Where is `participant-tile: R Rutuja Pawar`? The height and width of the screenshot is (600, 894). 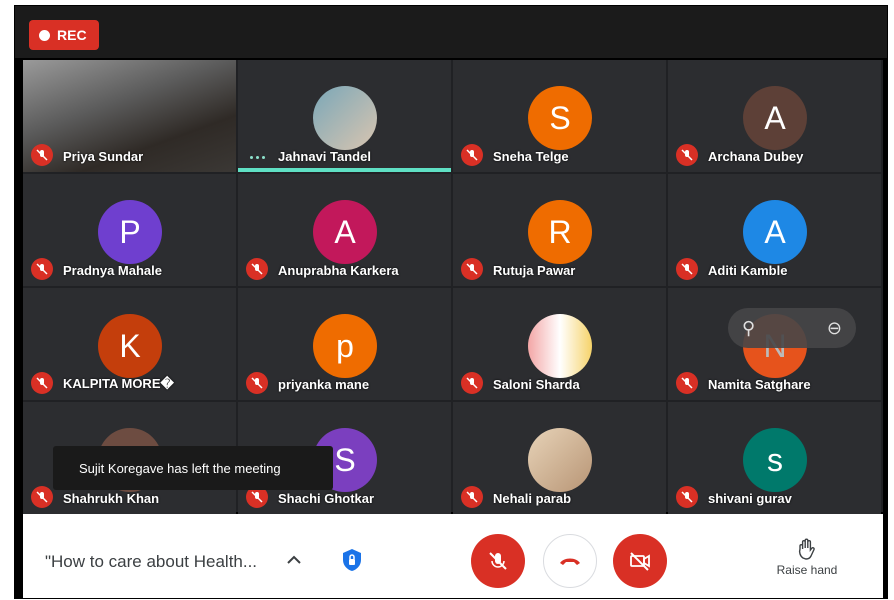
participant-tile: R Rutuja Pawar is located at coordinates (559, 230).